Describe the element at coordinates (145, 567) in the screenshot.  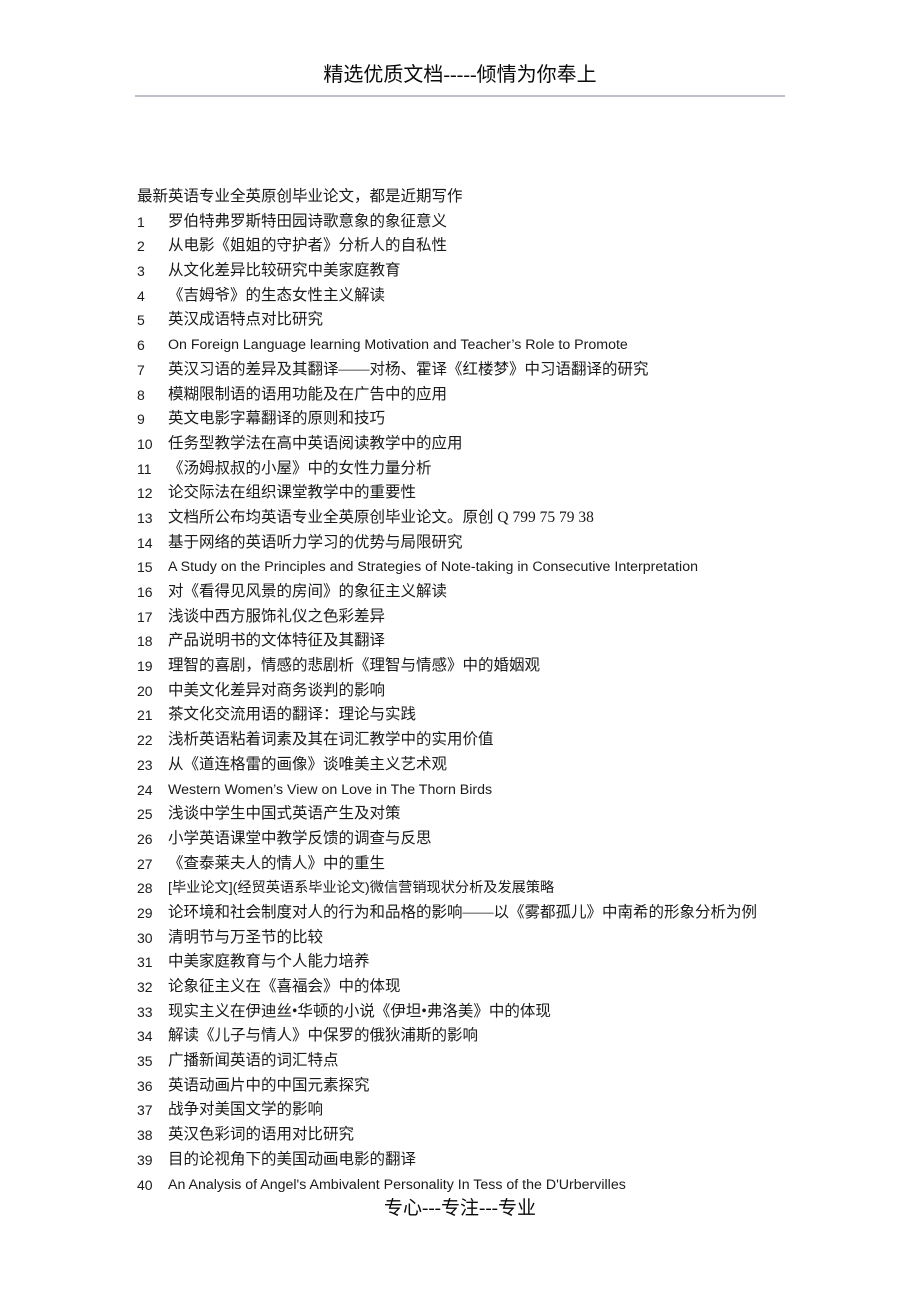
I see `list-item-number: 15` at that location.